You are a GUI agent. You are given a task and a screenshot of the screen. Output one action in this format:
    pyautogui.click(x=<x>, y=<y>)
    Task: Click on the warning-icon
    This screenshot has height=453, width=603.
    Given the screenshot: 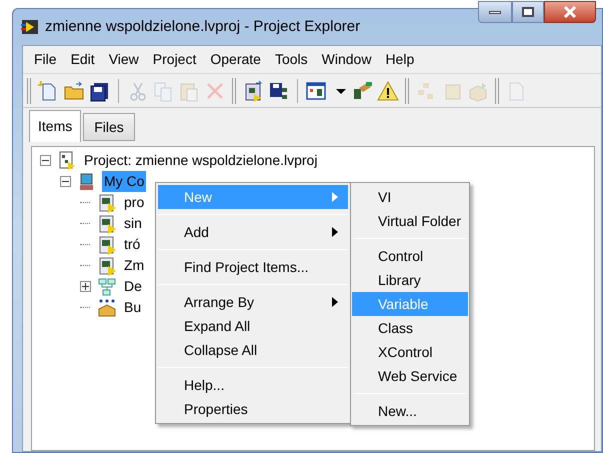 What is the action you would take?
    pyautogui.click(x=388, y=91)
    